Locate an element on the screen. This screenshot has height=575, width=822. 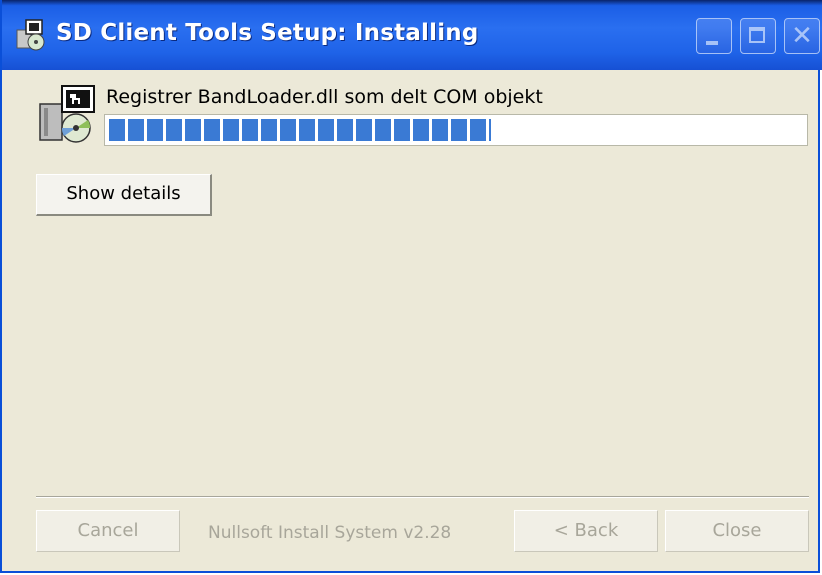
window-title: SD Client Tools Setup: Installing is located at coordinates (267, 33).